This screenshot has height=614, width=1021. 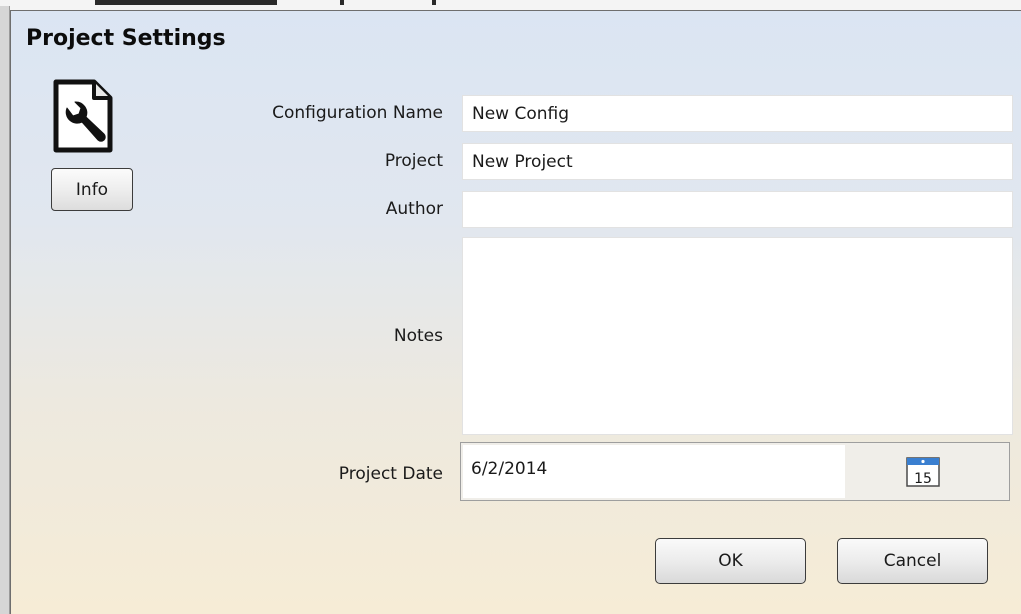 I want to click on project-date-picker: 6/2/2014 15, so click(x=735, y=471).